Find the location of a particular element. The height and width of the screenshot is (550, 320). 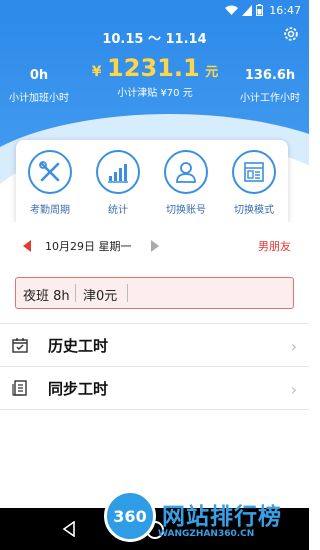

overtime-label: 小计加班小时 is located at coordinates (39, 98).